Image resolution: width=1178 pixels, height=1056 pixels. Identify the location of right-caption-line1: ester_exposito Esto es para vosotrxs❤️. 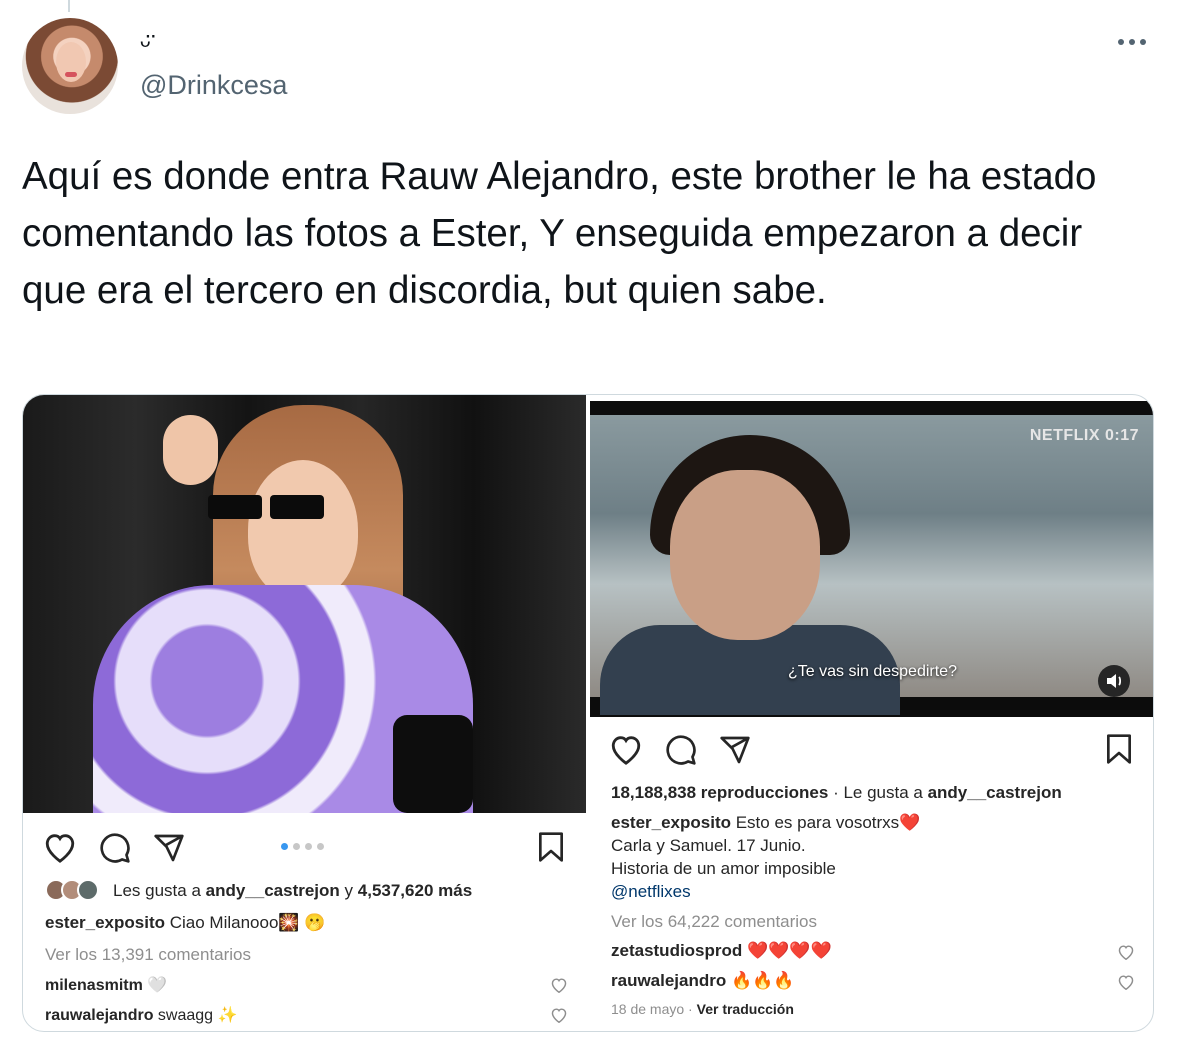
(766, 822).